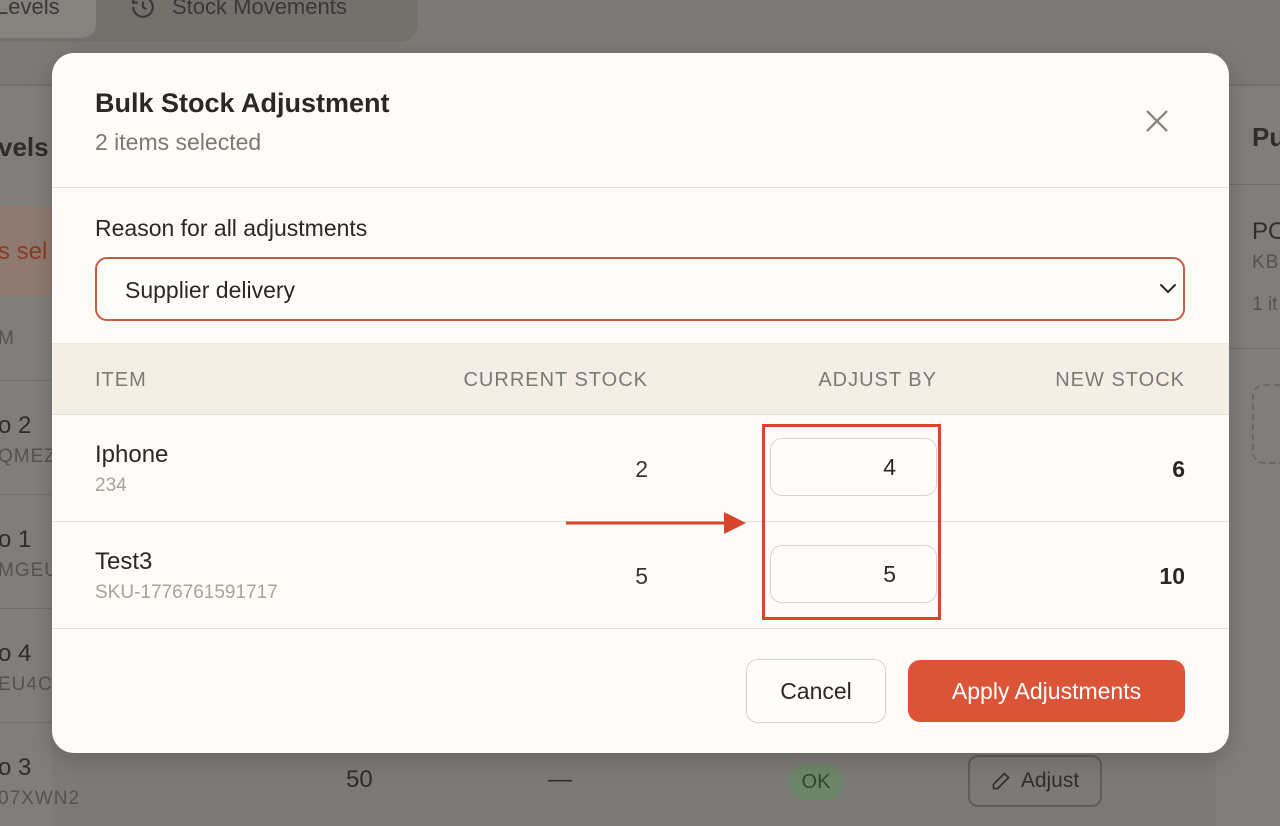 The width and height of the screenshot is (1280, 826). Describe the element at coordinates (816, 782) in the screenshot. I see `status-badge: OK` at that location.